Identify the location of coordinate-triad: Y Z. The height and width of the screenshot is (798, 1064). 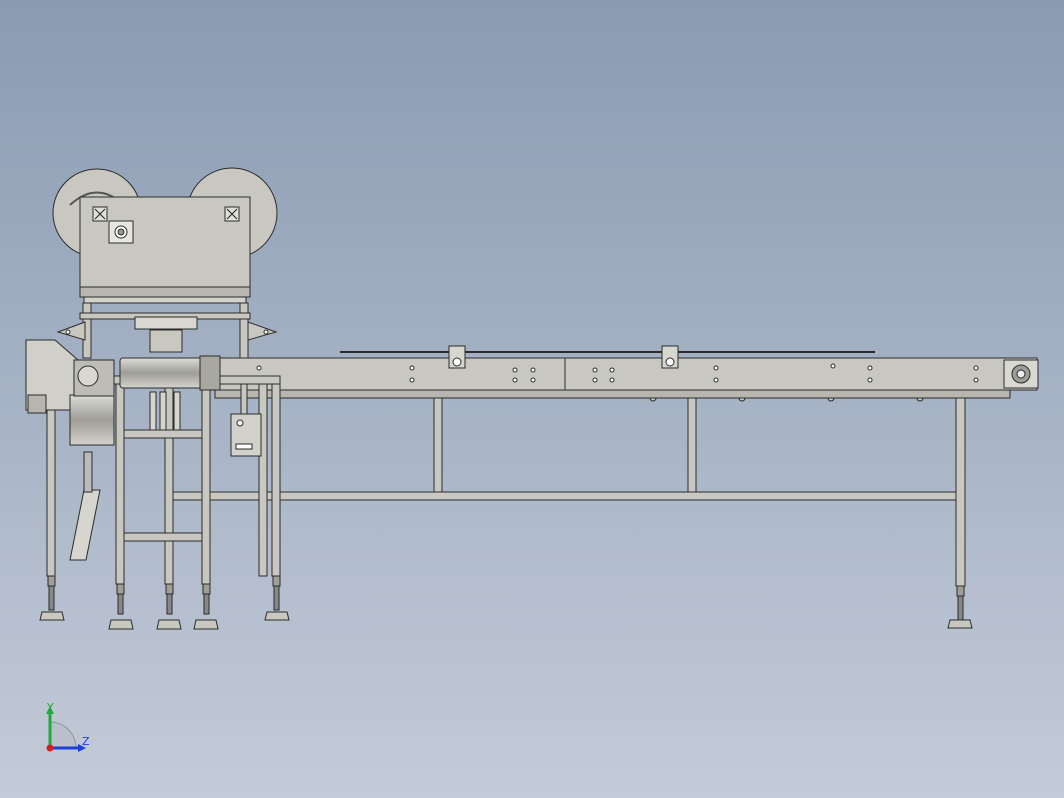
(68, 726).